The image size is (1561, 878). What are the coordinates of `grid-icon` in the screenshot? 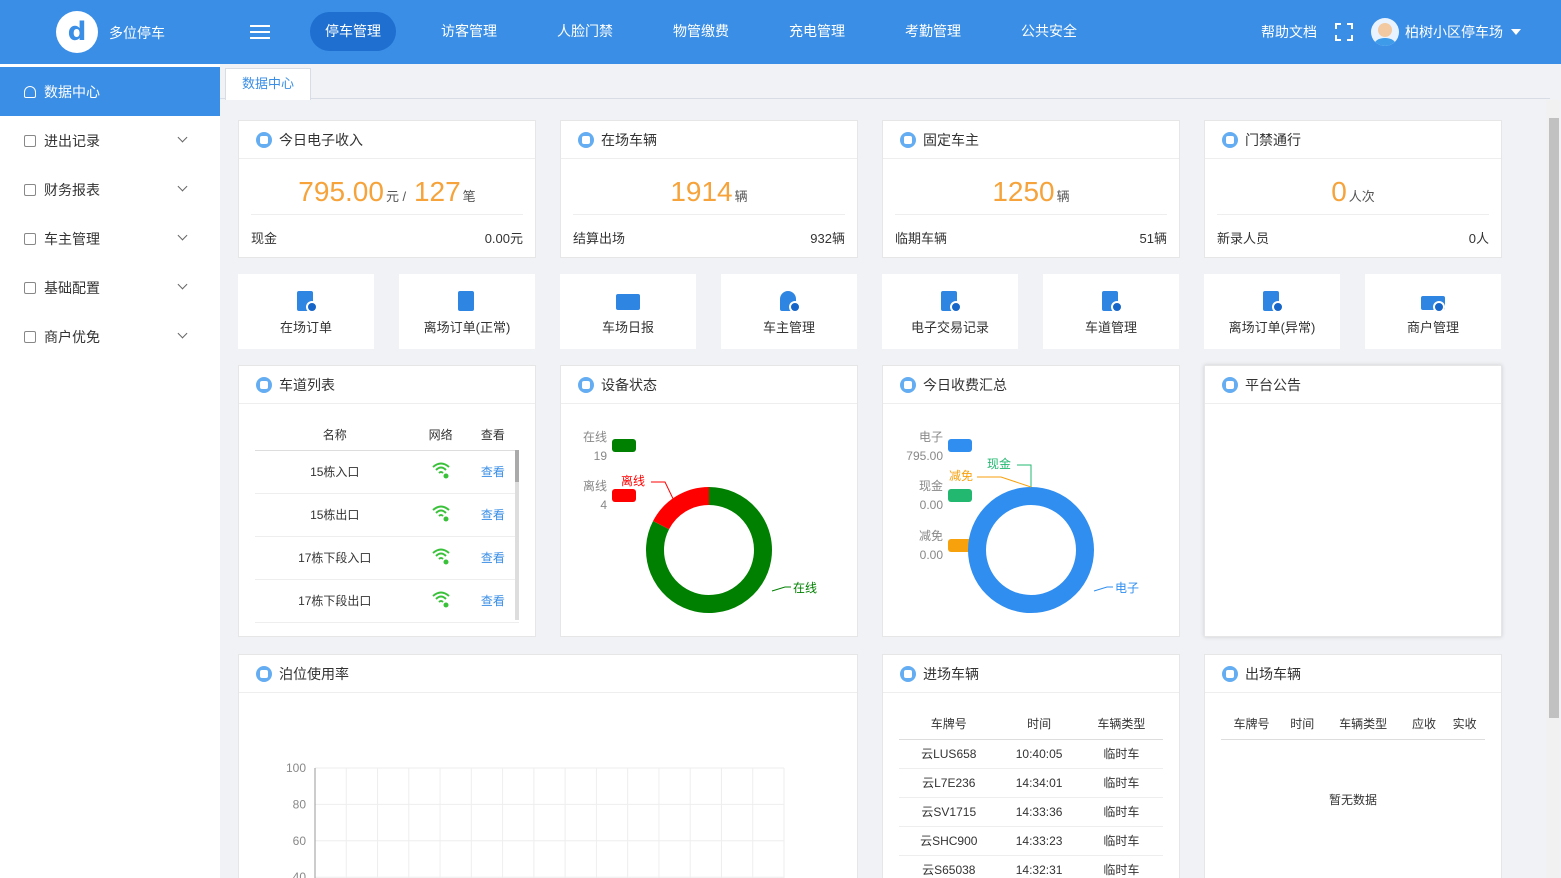 It's located at (30, 287).